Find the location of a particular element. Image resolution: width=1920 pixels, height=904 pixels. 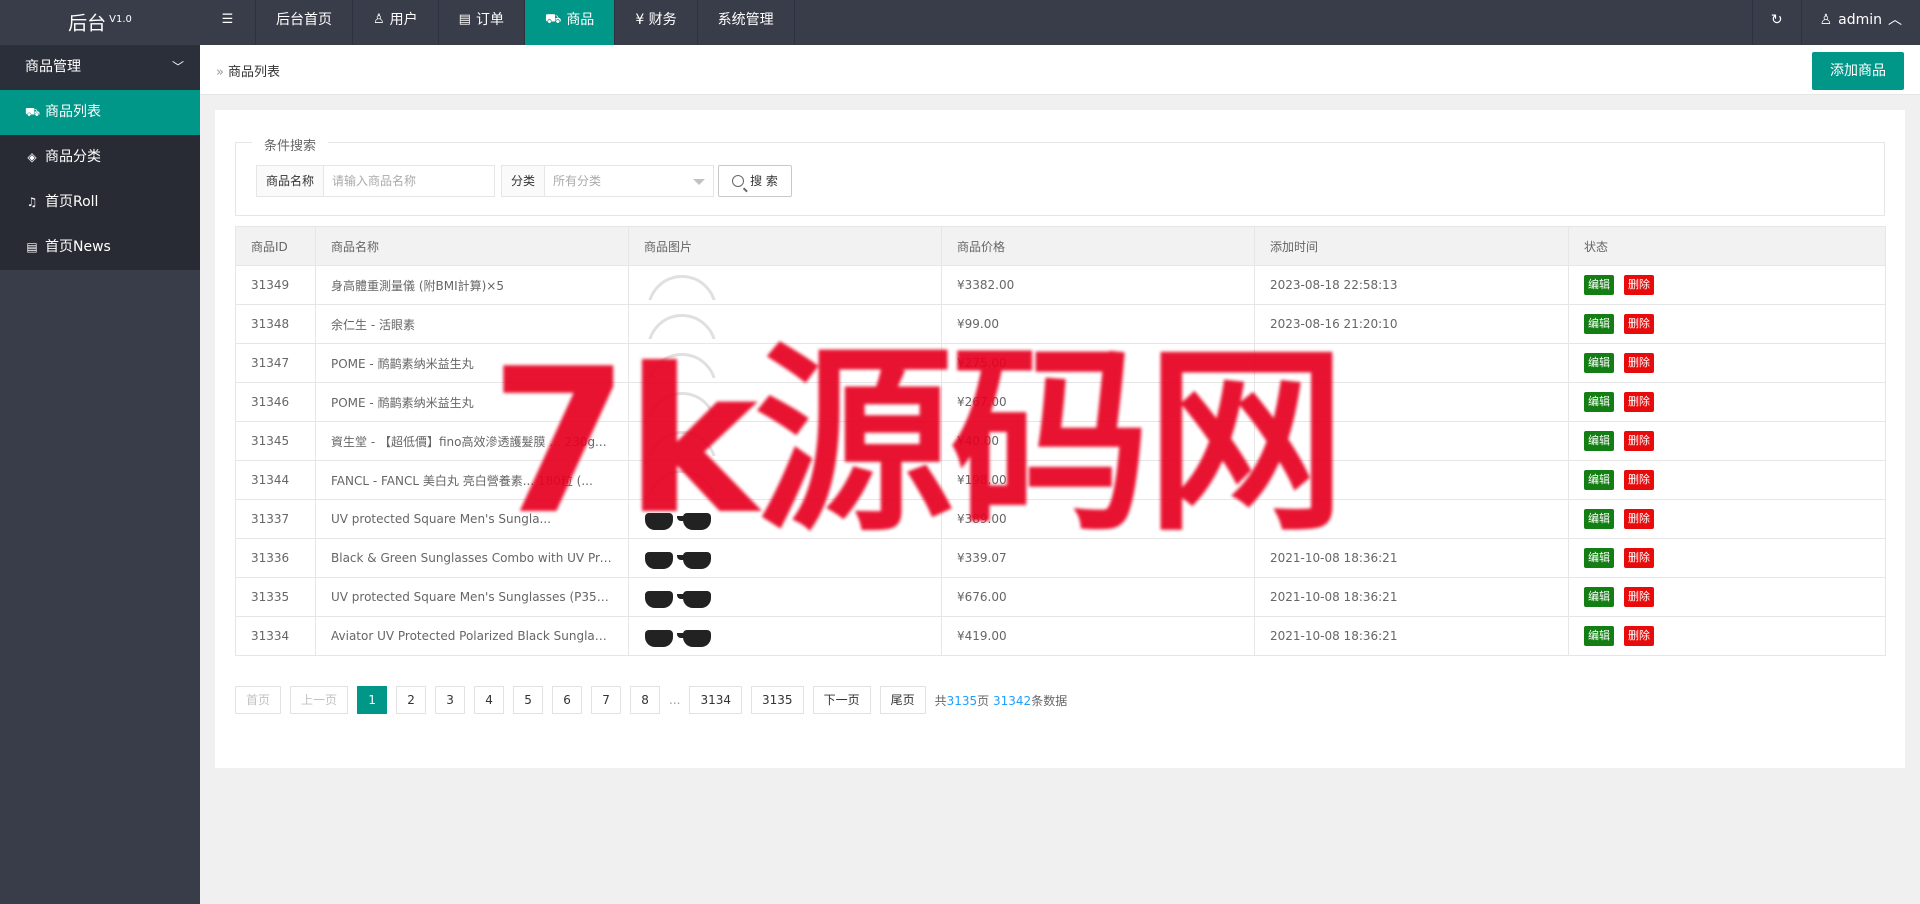

hamburger-icon: ☰ is located at coordinates (227, 19).